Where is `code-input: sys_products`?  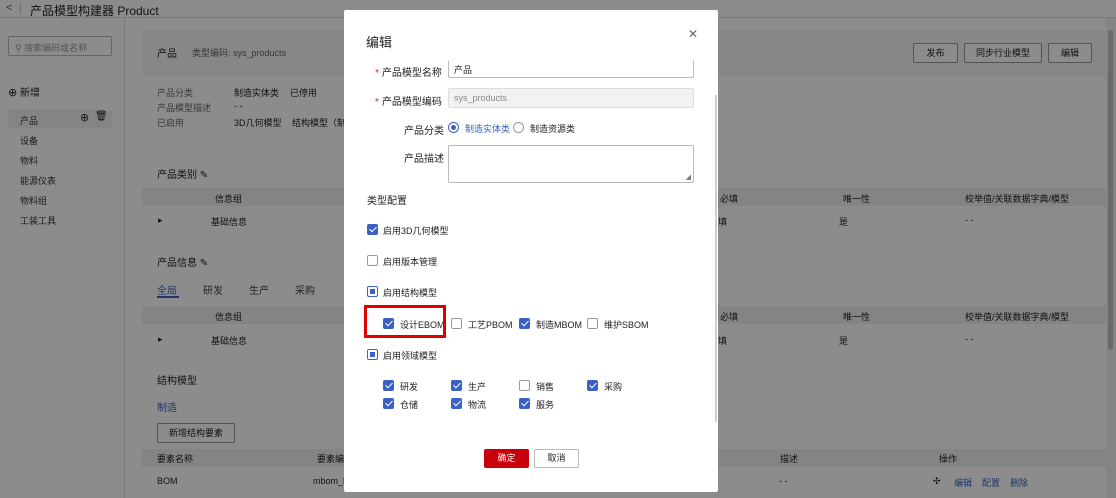 code-input: sys_products is located at coordinates (571, 98).